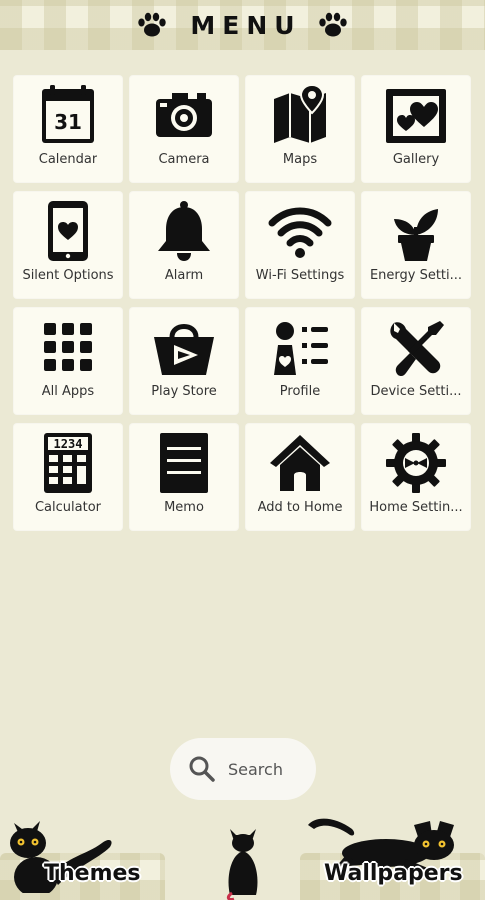 The image size is (485, 900). I want to click on app-tile-camera: Camera, so click(184, 129).